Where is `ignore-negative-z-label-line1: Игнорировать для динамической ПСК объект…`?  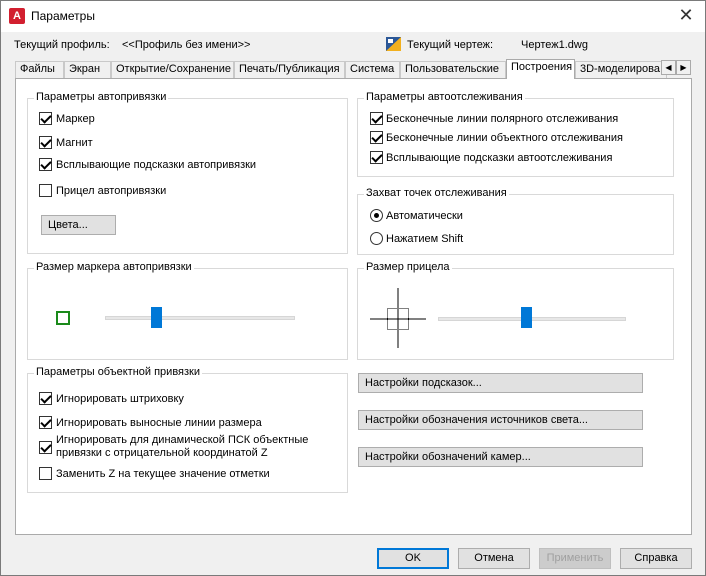
ignore-negative-z-label-line1: Игнорировать для динамической ПСК объект… is located at coordinates (182, 440).